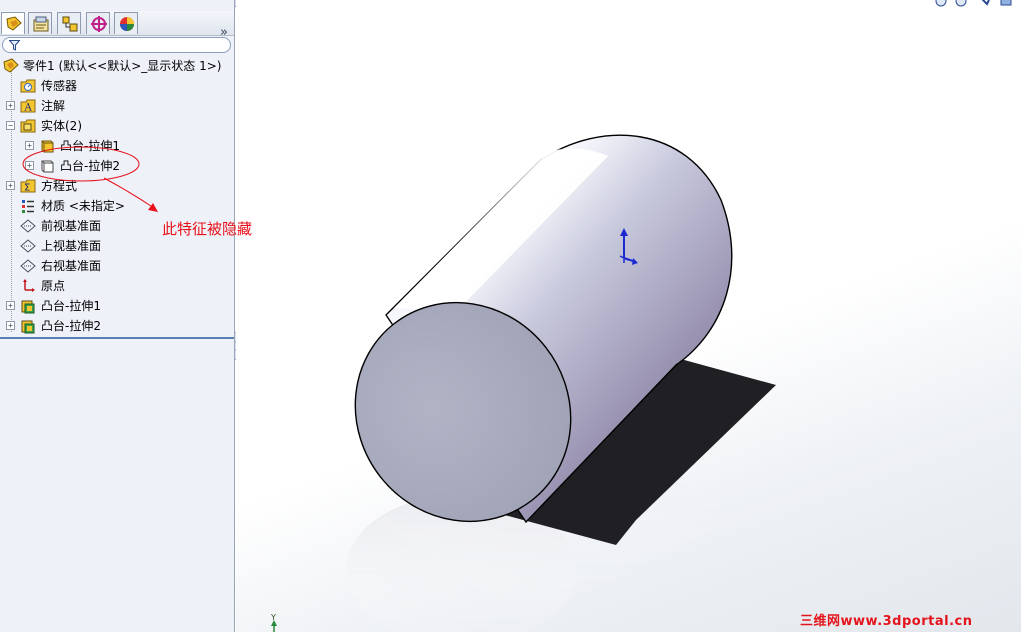 Image resolution: width=1021 pixels, height=632 pixels. I want to click on tree-item-extrude1-feature: + 凸台-拉伸1, so click(117, 306).